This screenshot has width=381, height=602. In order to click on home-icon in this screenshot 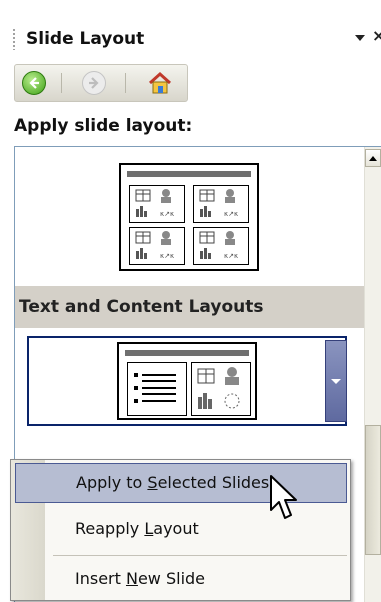, I will do `click(160, 82)`.